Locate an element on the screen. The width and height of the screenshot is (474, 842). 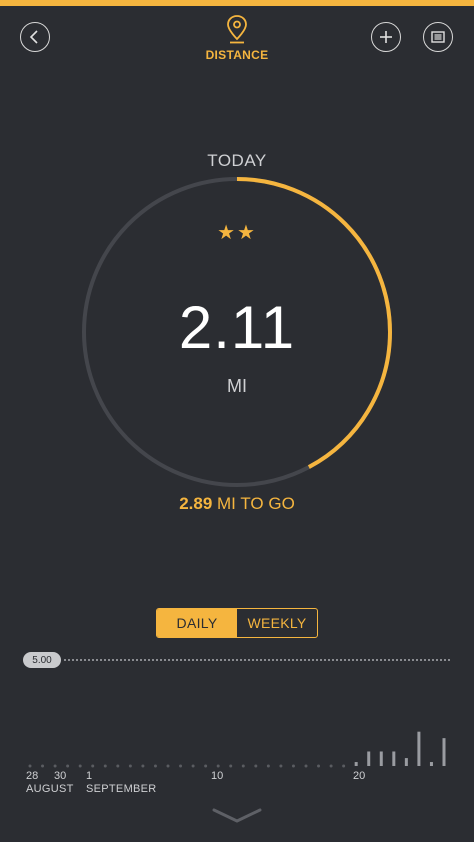
location-pin-icon is located at coordinates (237, 29).